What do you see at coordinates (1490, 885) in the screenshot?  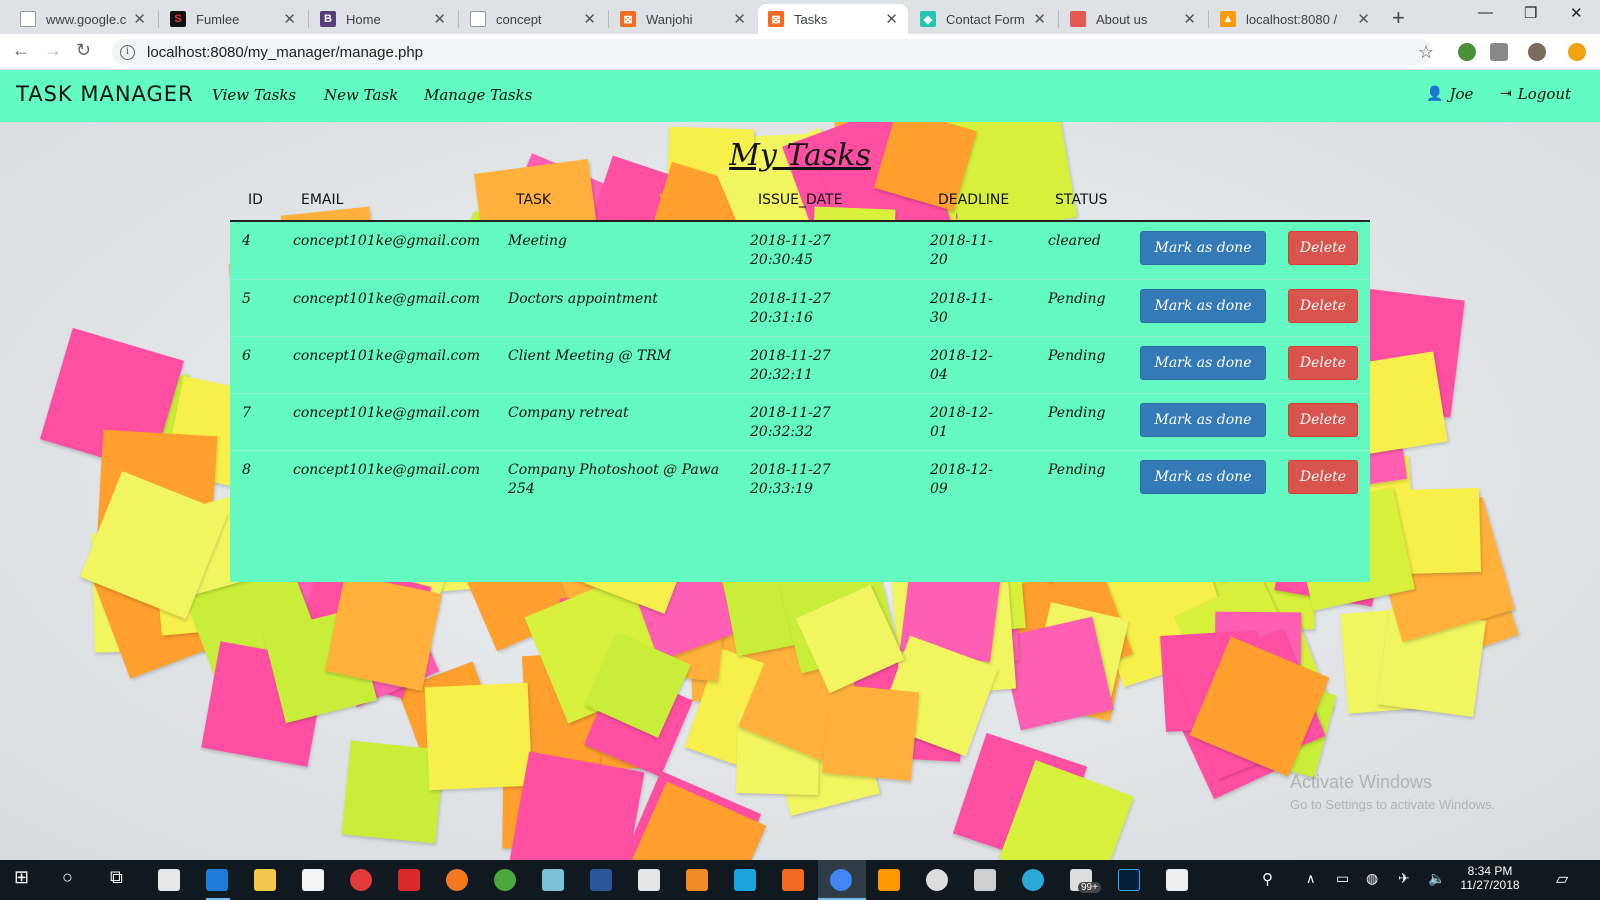 I see `clock-date: 11/27/2018` at bounding box center [1490, 885].